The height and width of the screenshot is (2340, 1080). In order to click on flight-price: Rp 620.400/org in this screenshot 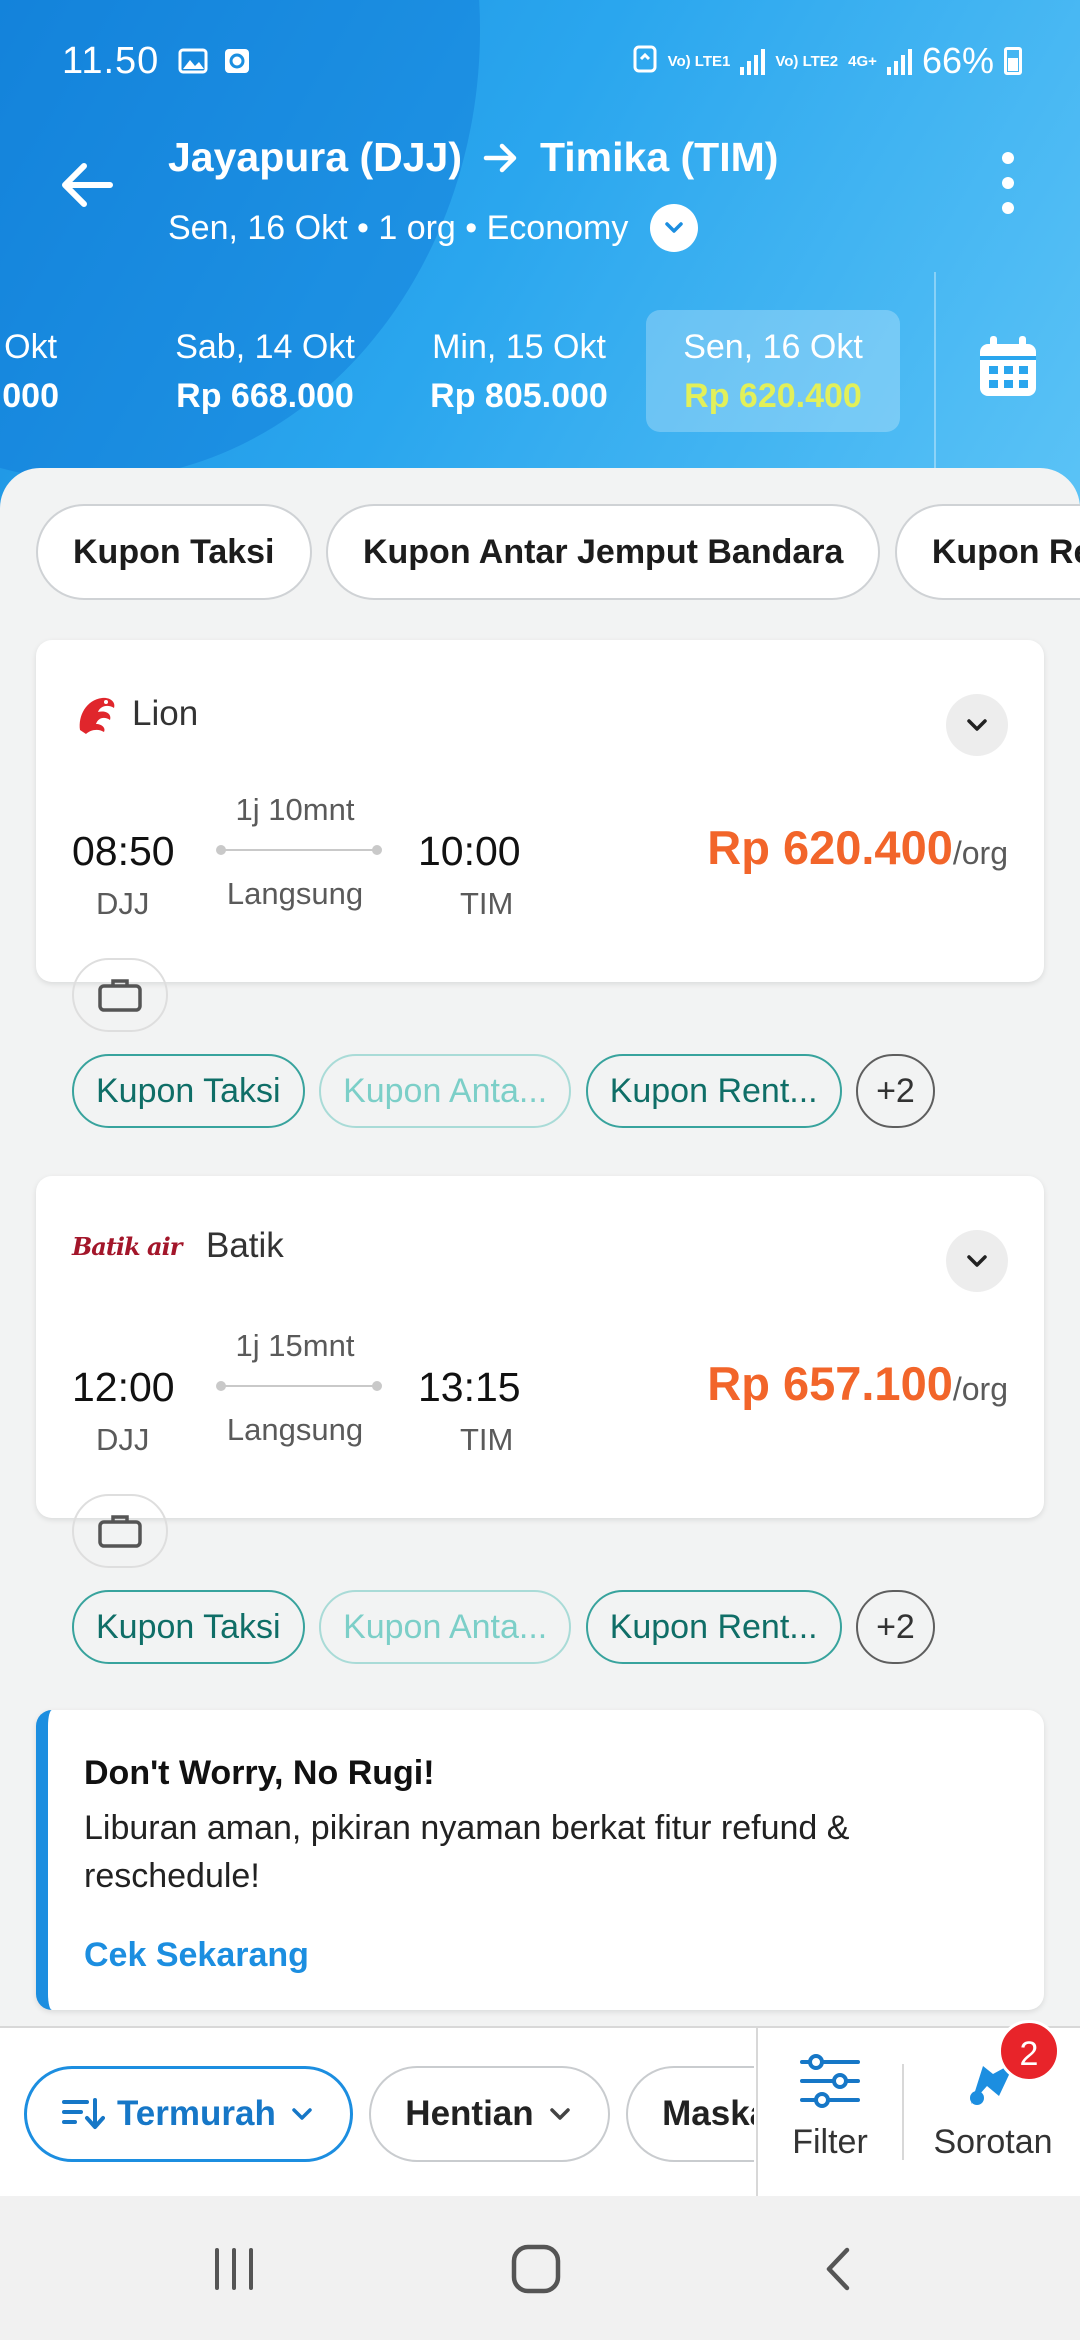, I will do `click(857, 847)`.